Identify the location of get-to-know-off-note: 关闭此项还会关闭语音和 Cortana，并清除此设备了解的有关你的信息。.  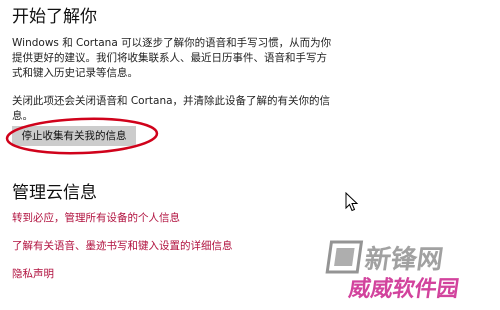
(171, 108).